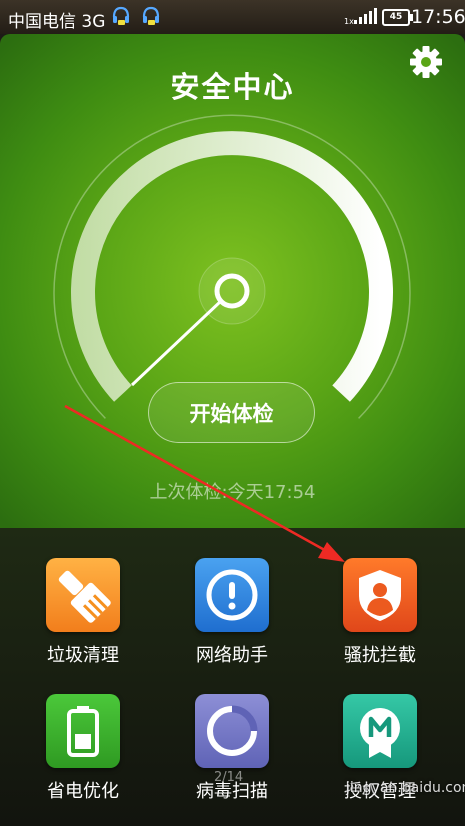 Image resolution: width=465 pixels, height=826 pixels. What do you see at coordinates (232, 492) in the screenshot?
I see `last-check-time: 上次体检:今天17:54` at bounding box center [232, 492].